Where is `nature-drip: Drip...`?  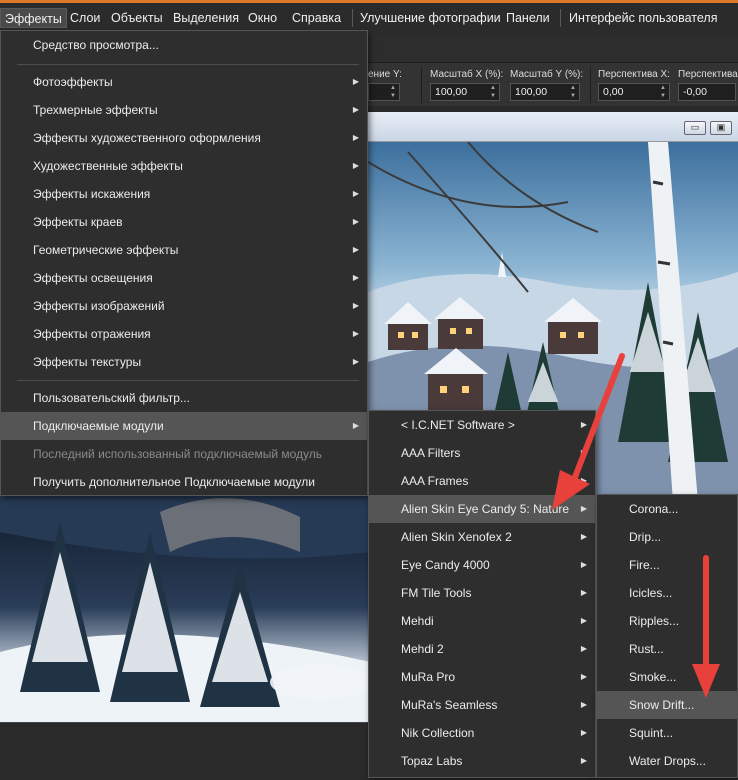
nature-drip: Drip... is located at coordinates (667, 537).